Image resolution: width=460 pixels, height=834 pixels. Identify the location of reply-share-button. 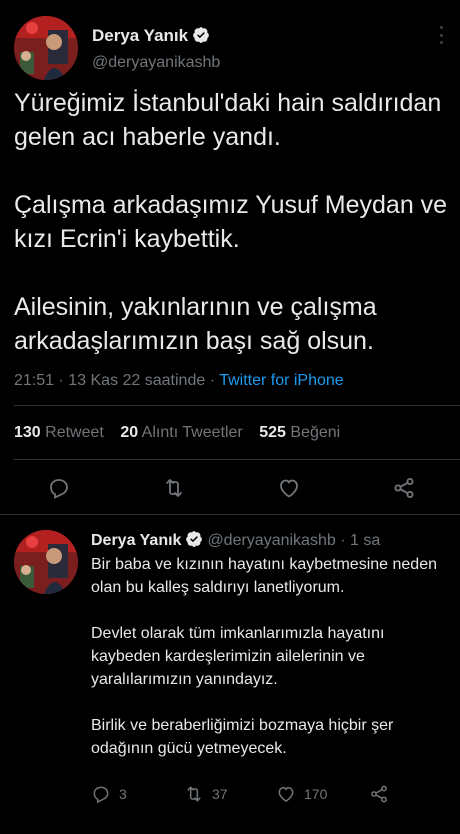
(383, 794).